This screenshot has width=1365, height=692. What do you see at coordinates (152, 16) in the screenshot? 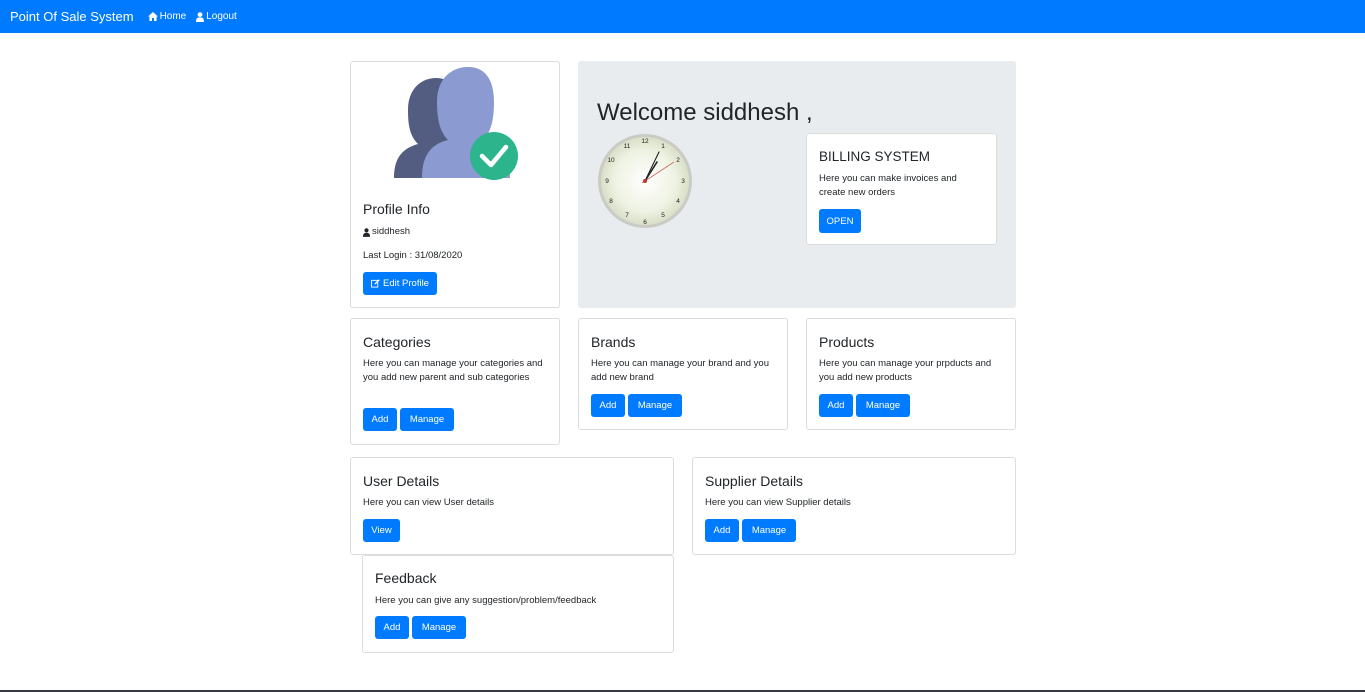
I see `home-icon` at bounding box center [152, 16].